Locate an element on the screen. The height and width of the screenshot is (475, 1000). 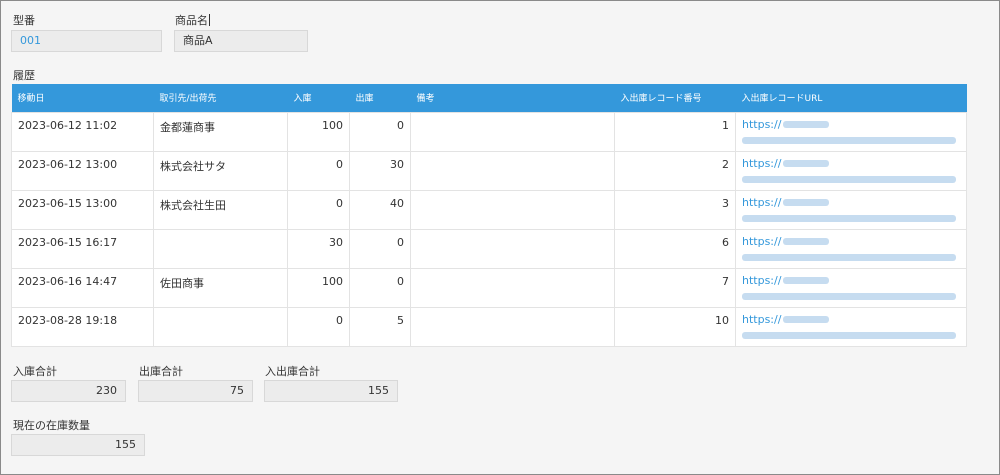
text-cursor is located at coordinates (209, 20).